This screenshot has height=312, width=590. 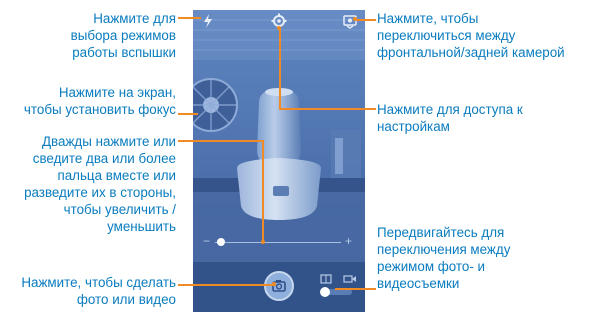 I want to click on switch-camera-icon, so click(x=350, y=22).